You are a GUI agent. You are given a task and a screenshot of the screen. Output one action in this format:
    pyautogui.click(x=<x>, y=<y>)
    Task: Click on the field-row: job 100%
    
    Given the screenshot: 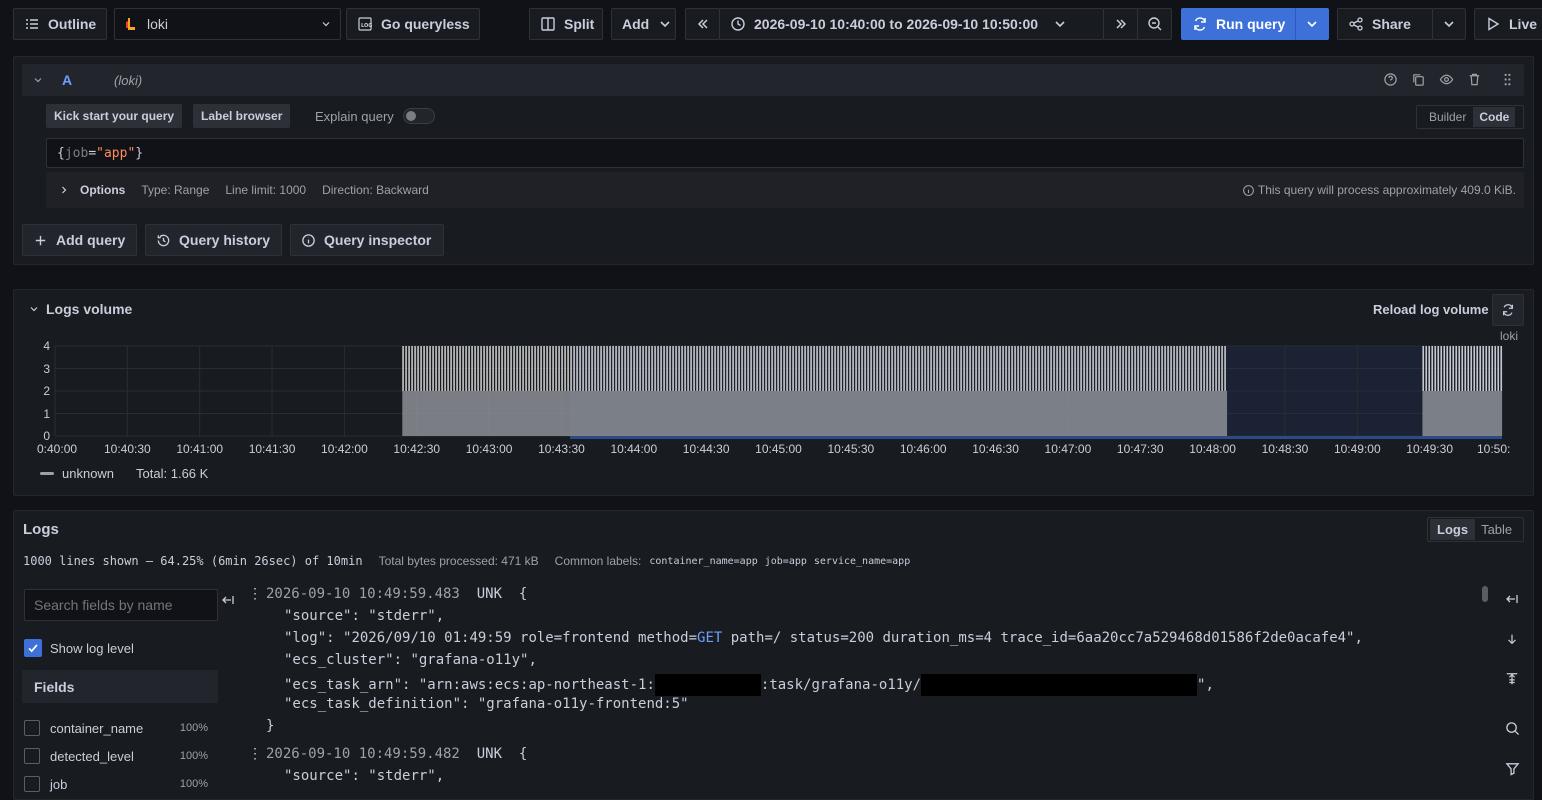 What is the action you would take?
    pyautogui.click(x=122, y=784)
    